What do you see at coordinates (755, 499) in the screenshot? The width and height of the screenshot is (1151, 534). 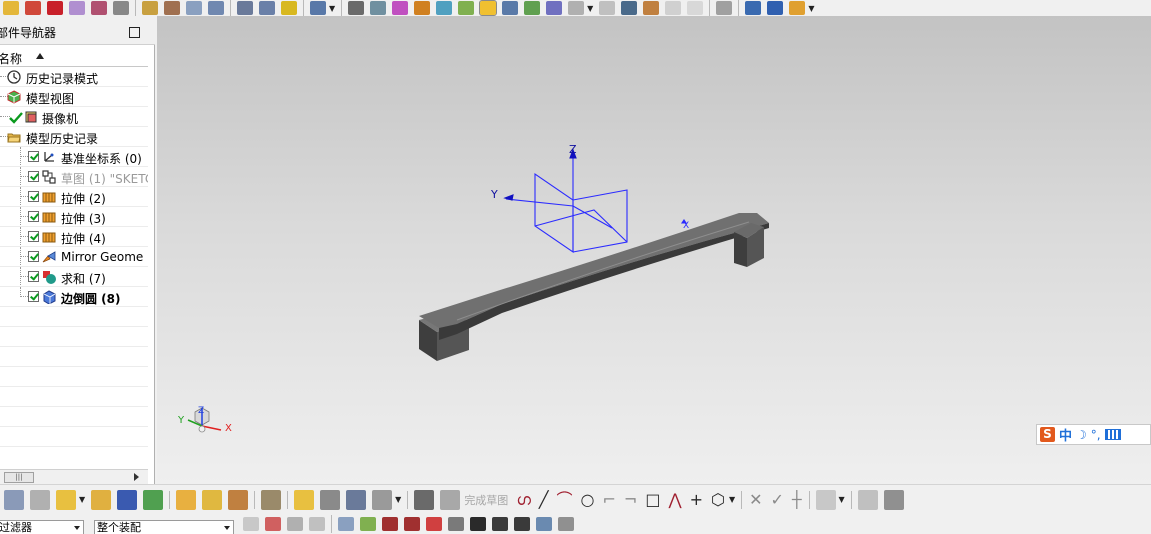 I see `quick-trim-icon: ✕` at bounding box center [755, 499].